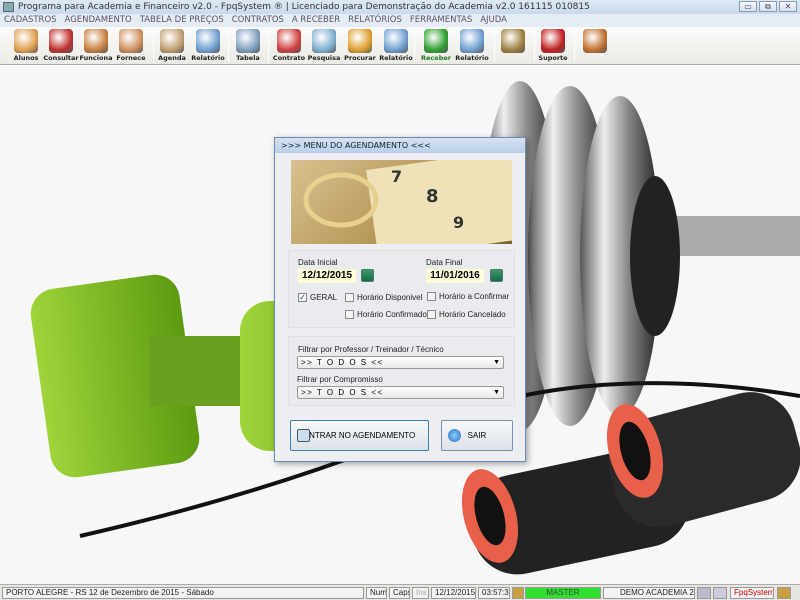 Image resolution: width=800 pixels, height=600 pixels. What do you see at coordinates (349, 297) in the screenshot?
I see `horario-disponivel-checkbox` at bounding box center [349, 297].